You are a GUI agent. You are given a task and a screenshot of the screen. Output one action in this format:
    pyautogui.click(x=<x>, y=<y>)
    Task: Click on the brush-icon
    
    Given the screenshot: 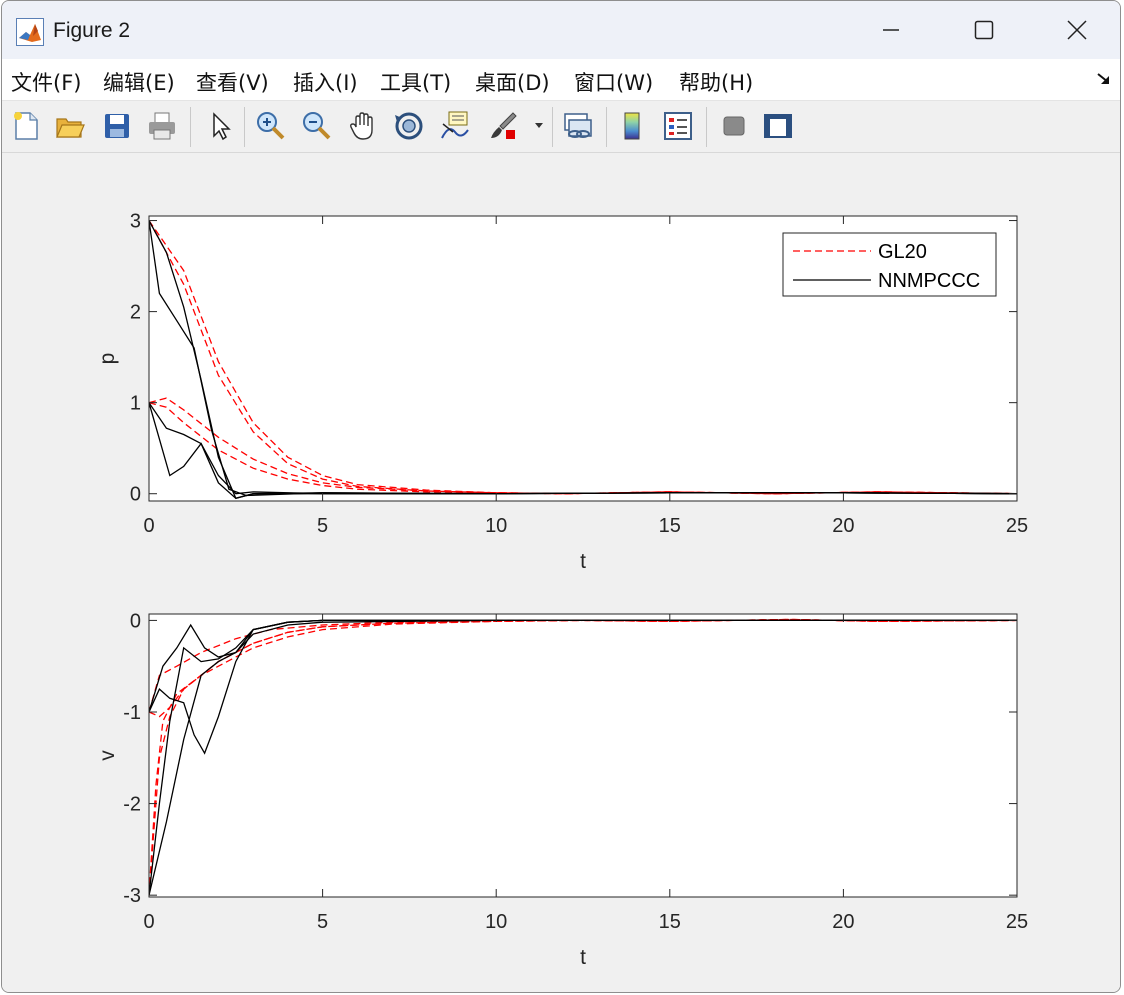 What is the action you would take?
    pyautogui.click(x=504, y=125)
    